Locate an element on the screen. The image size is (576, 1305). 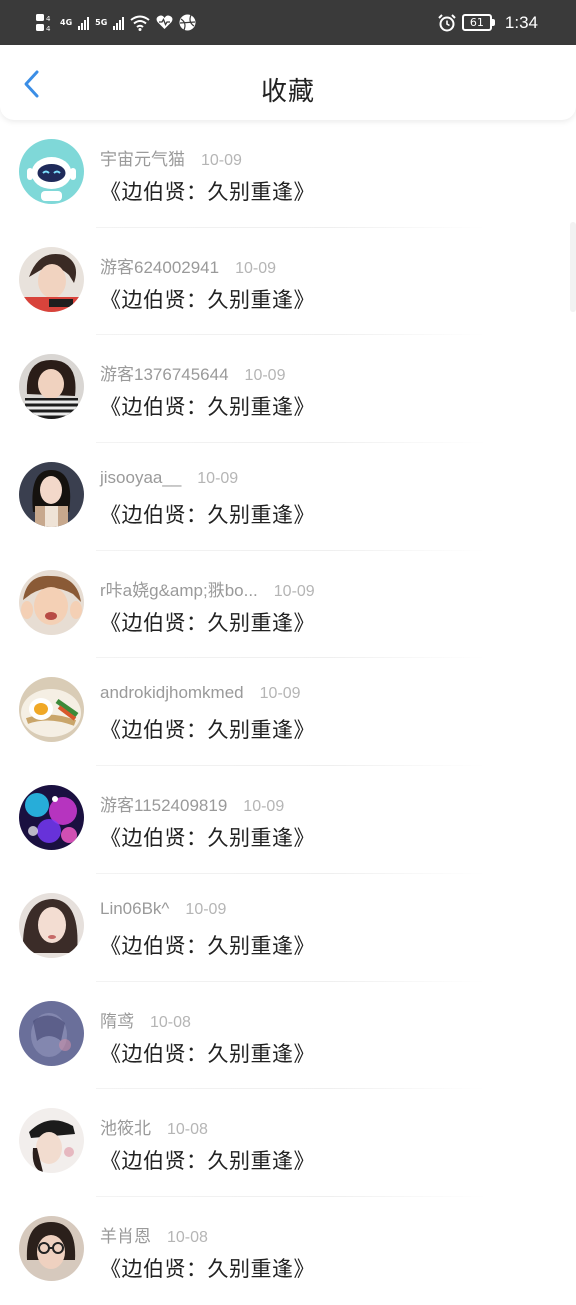
username: jisooyaa__ is located at coordinates (140, 478).